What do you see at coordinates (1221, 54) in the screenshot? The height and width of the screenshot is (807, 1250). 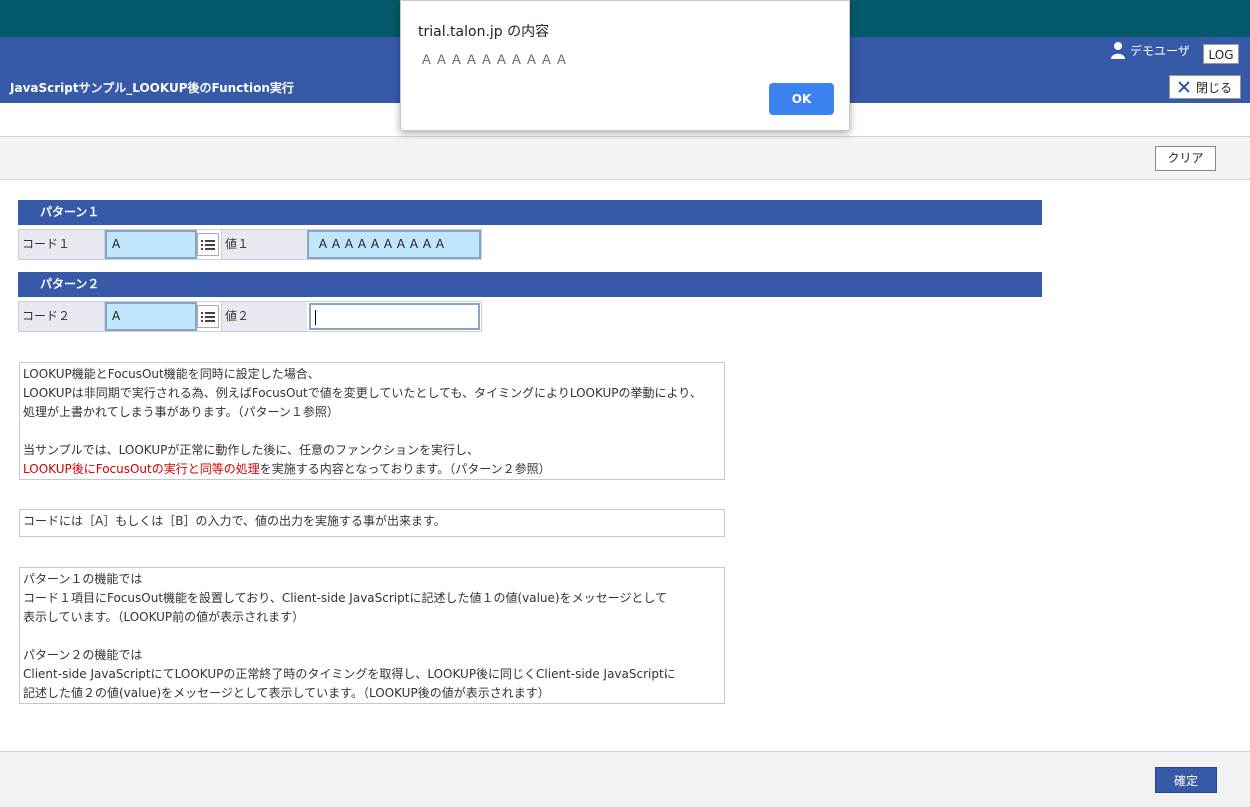 I see `log-button: LOG` at bounding box center [1221, 54].